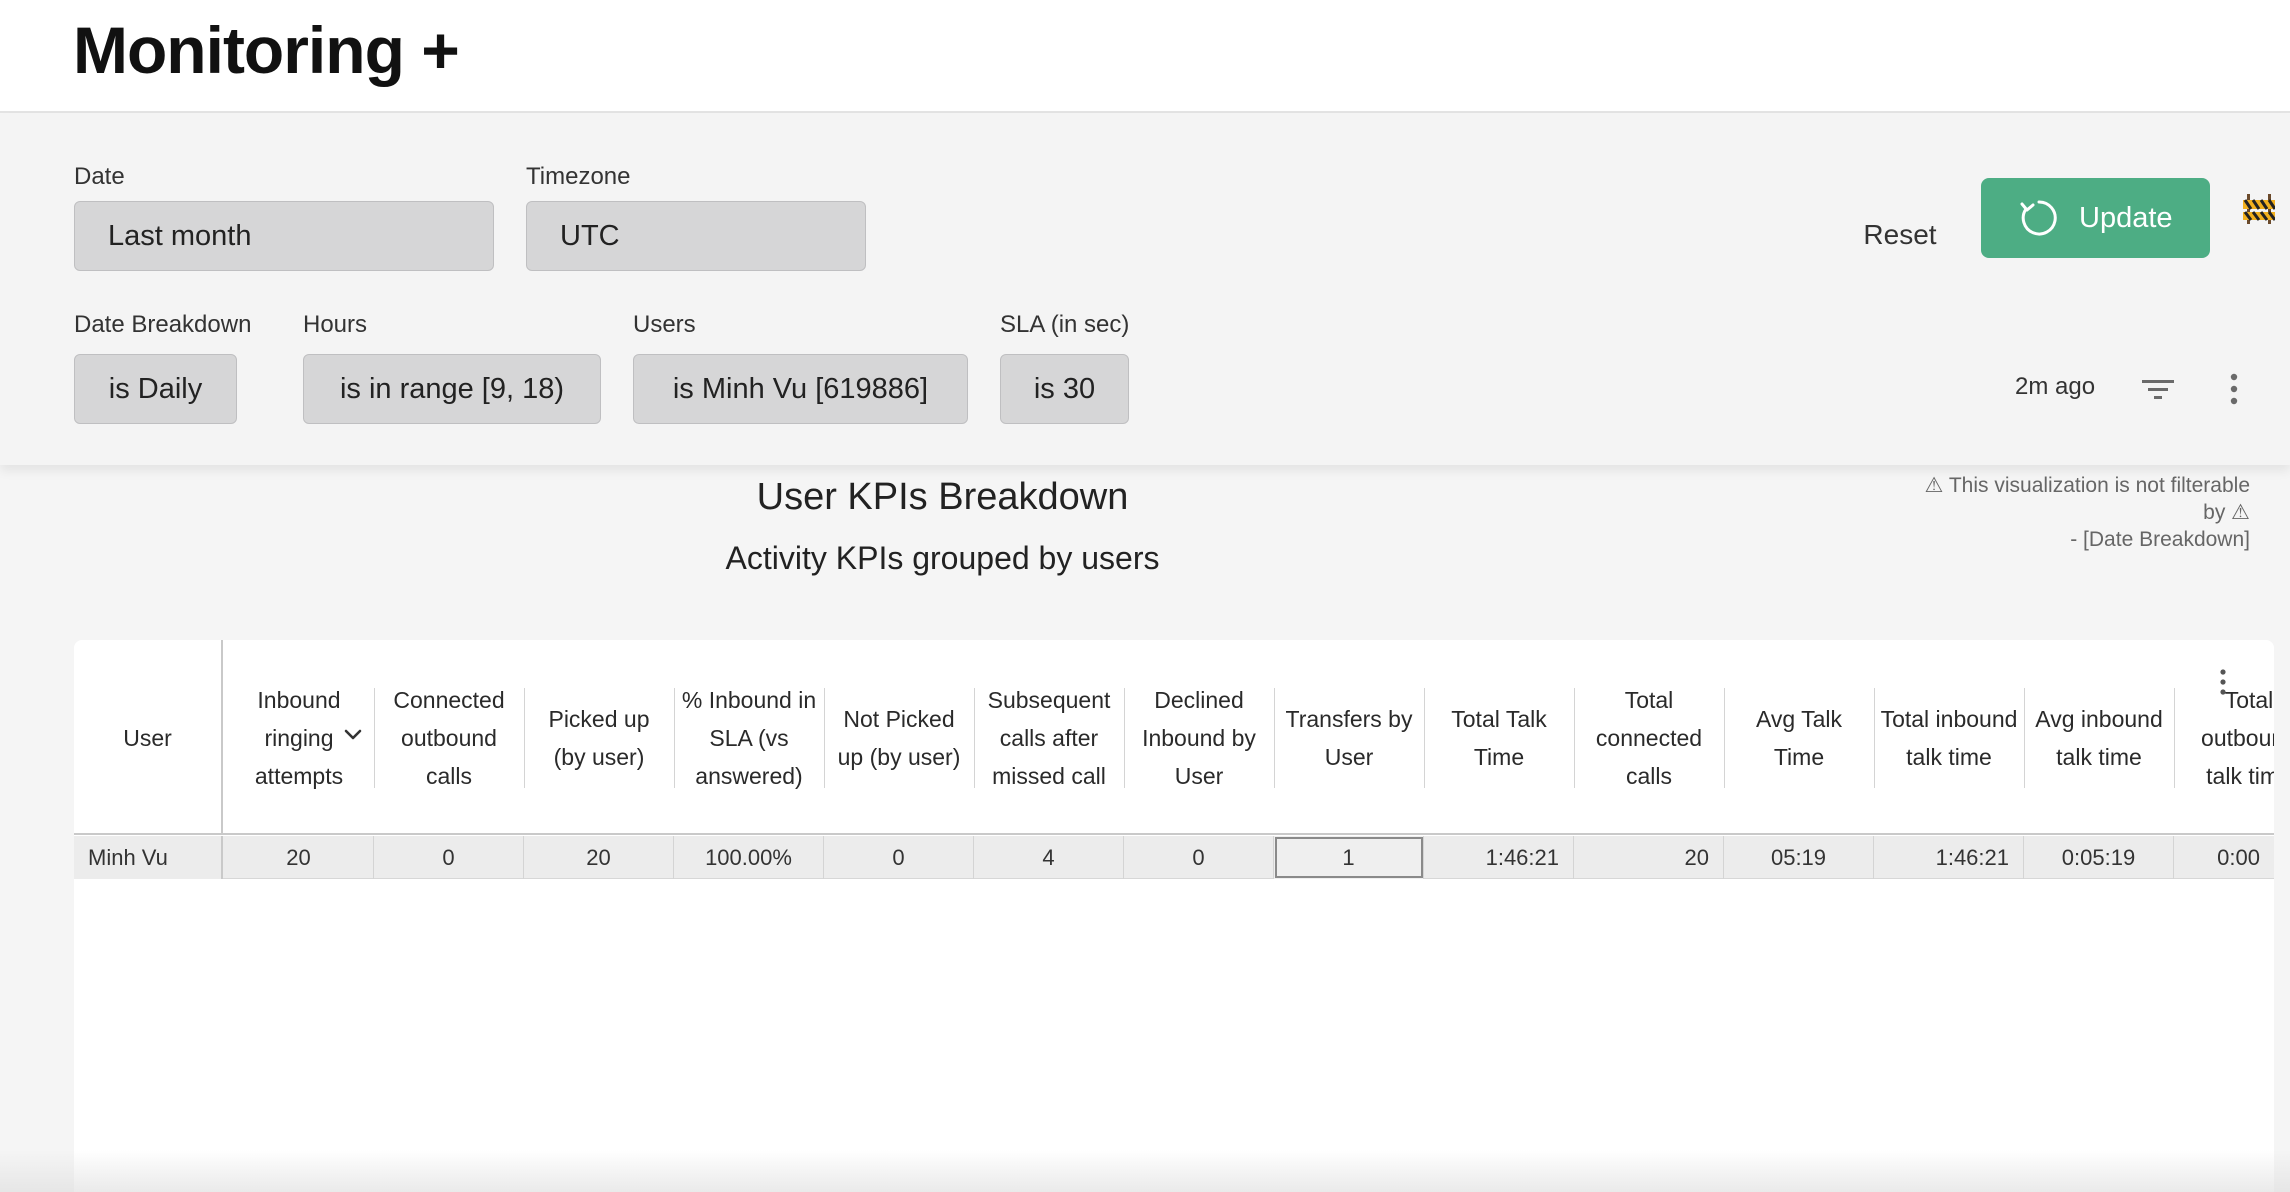  Describe the element at coordinates (800, 389) in the screenshot. I see `users-filter: is Minh Vu [619886]` at that location.